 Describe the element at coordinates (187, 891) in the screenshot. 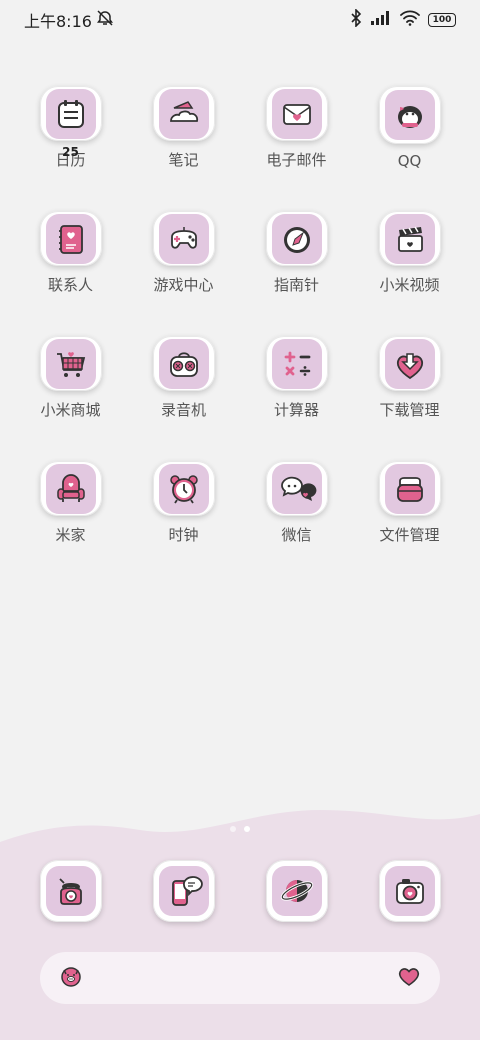

I see `message-phone-icon` at that location.